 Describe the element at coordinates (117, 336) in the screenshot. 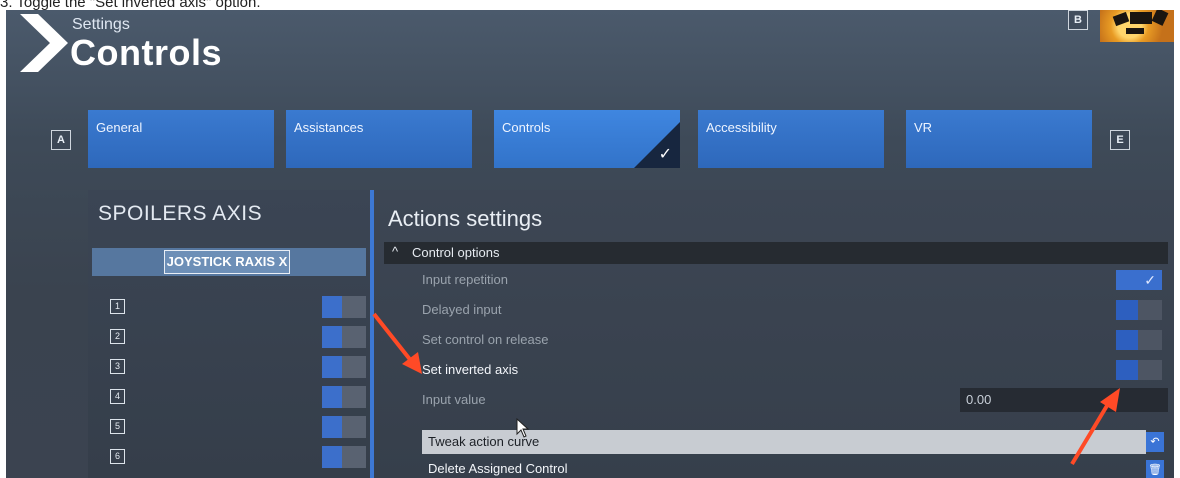

I see `slot-number: 2` at that location.